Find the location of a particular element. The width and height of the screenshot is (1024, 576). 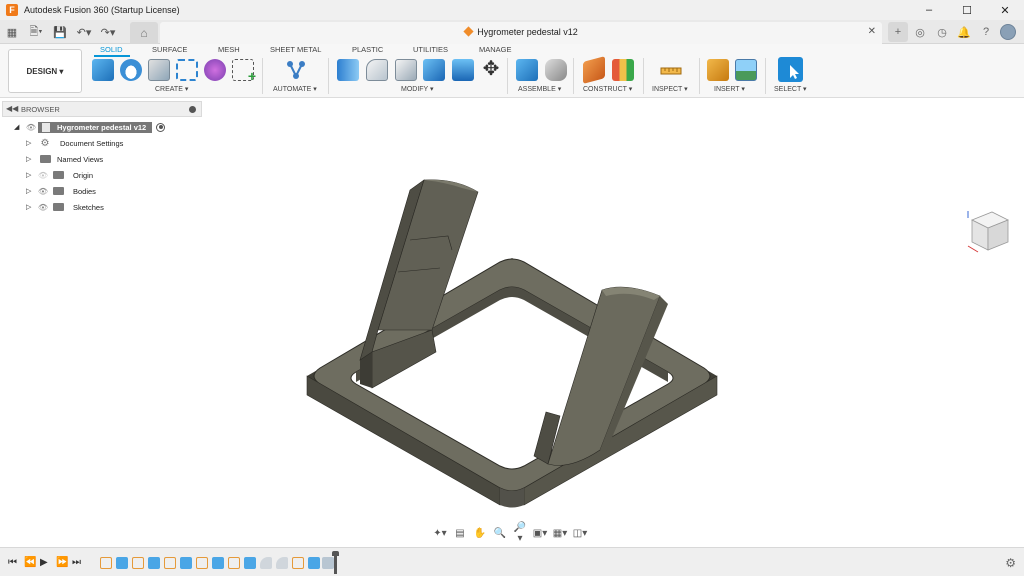

group-create: CREATE ▾ is located at coordinates (171, 89).